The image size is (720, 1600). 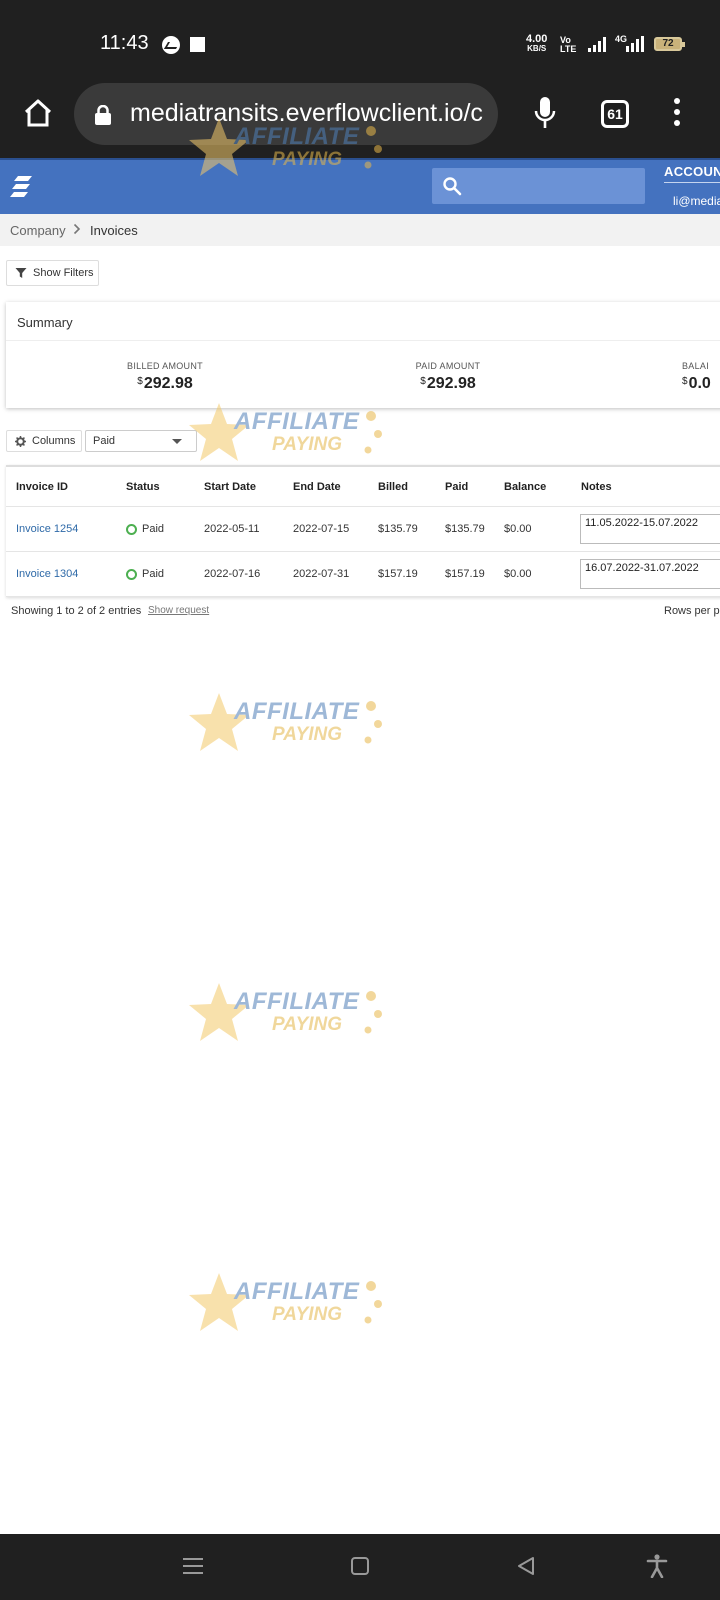 What do you see at coordinates (597, 44) in the screenshot?
I see `signal-icon` at bounding box center [597, 44].